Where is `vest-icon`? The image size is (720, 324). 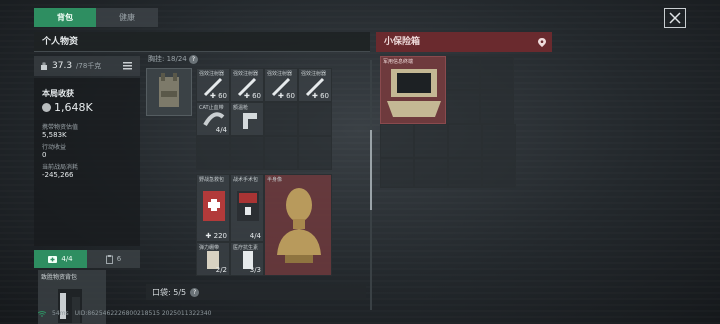 vest-icon is located at coordinates (169, 90).